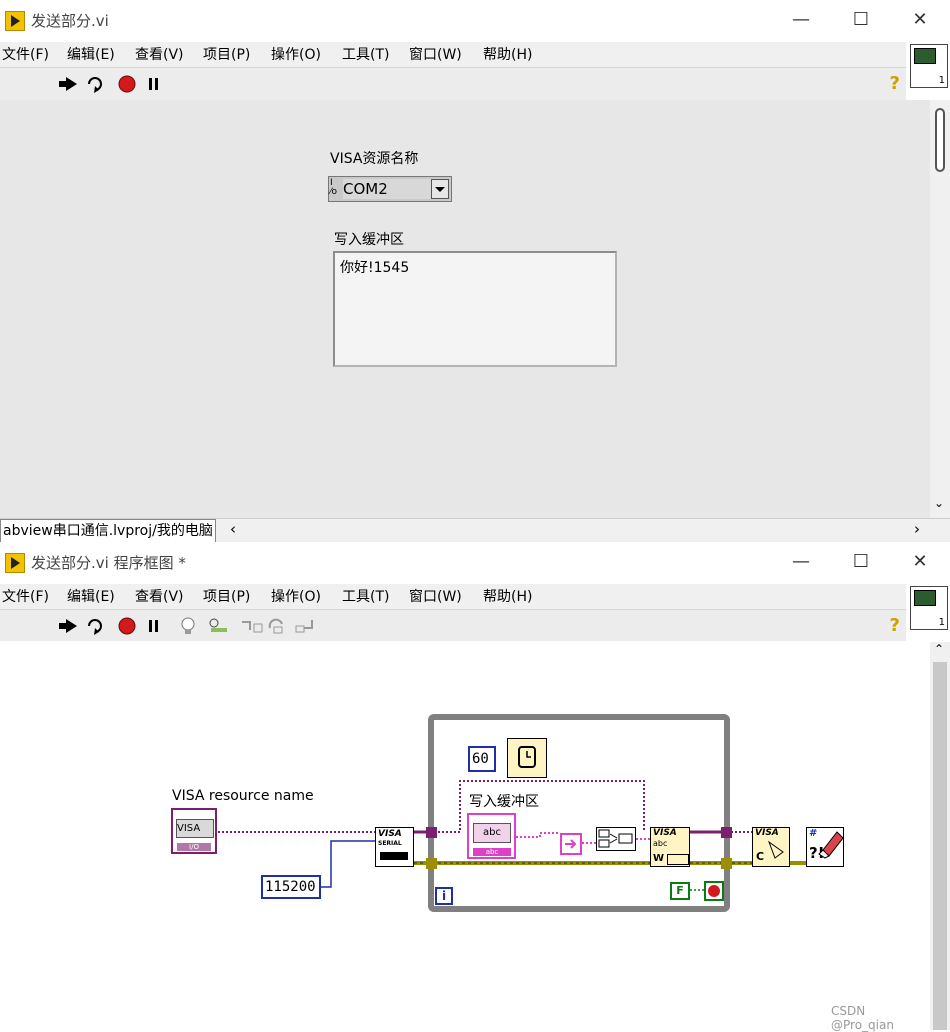 This screenshot has width=950, height=1032. Describe the element at coordinates (714, 891) in the screenshot. I see `stop-condition-icon` at that location.